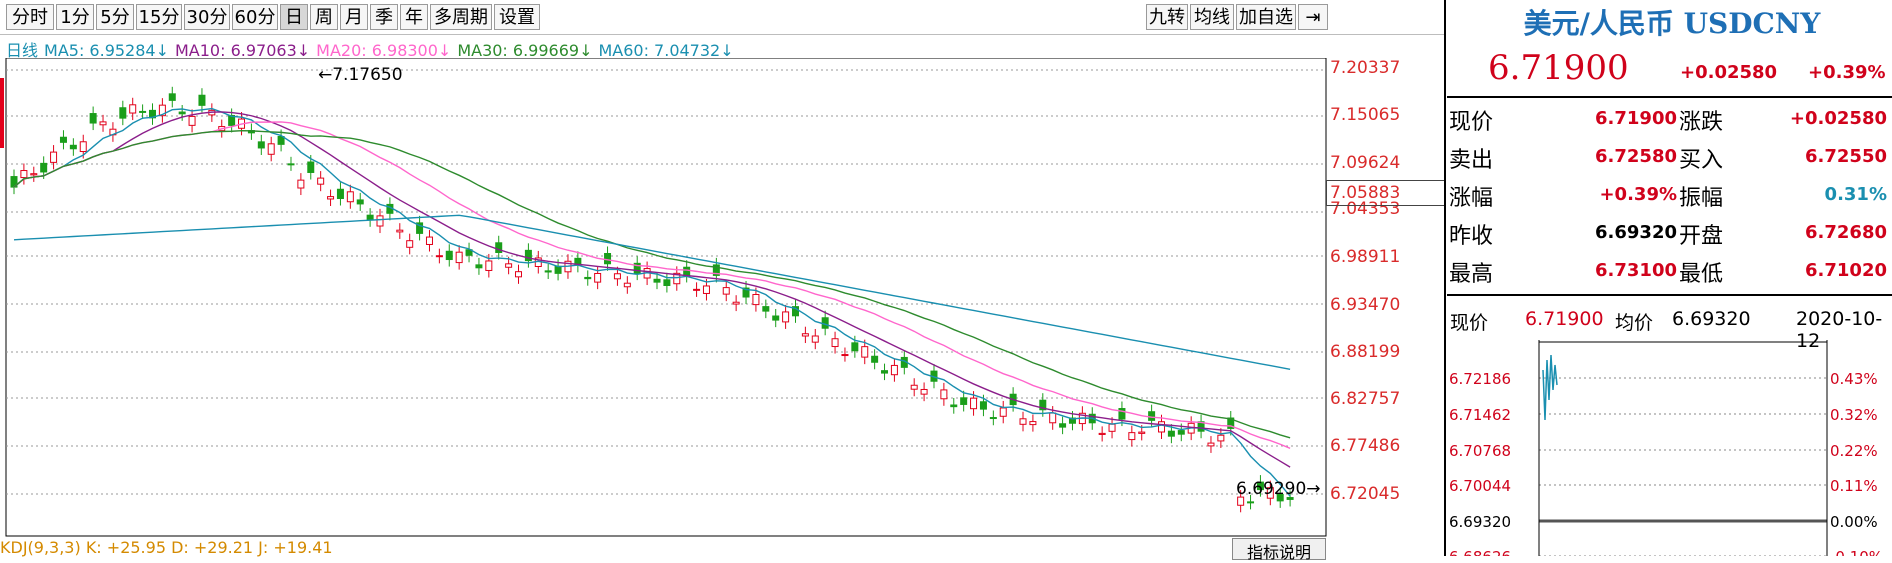  What do you see at coordinates (1365, 446) in the screenshot?
I see `price-axis-label: 6.77486` at bounding box center [1365, 446].